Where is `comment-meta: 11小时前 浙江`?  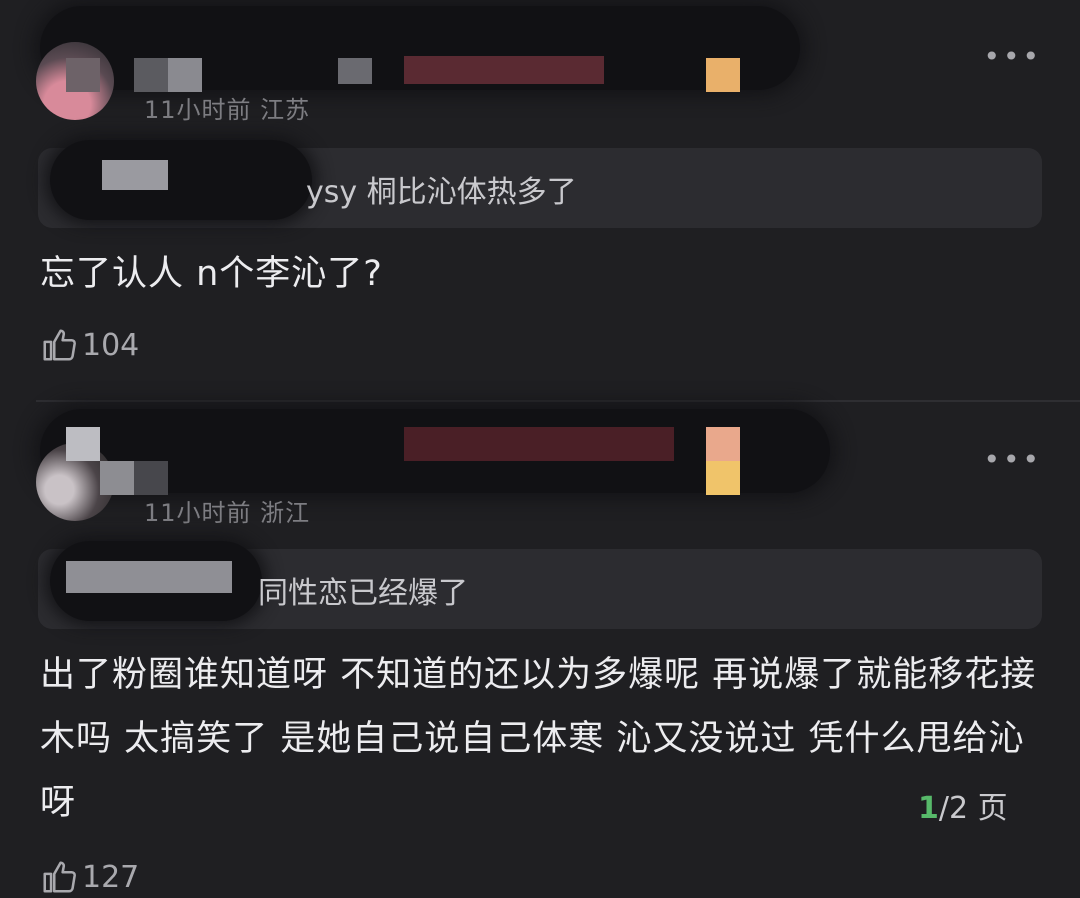 comment-meta: 11小时前 浙江 is located at coordinates (227, 513).